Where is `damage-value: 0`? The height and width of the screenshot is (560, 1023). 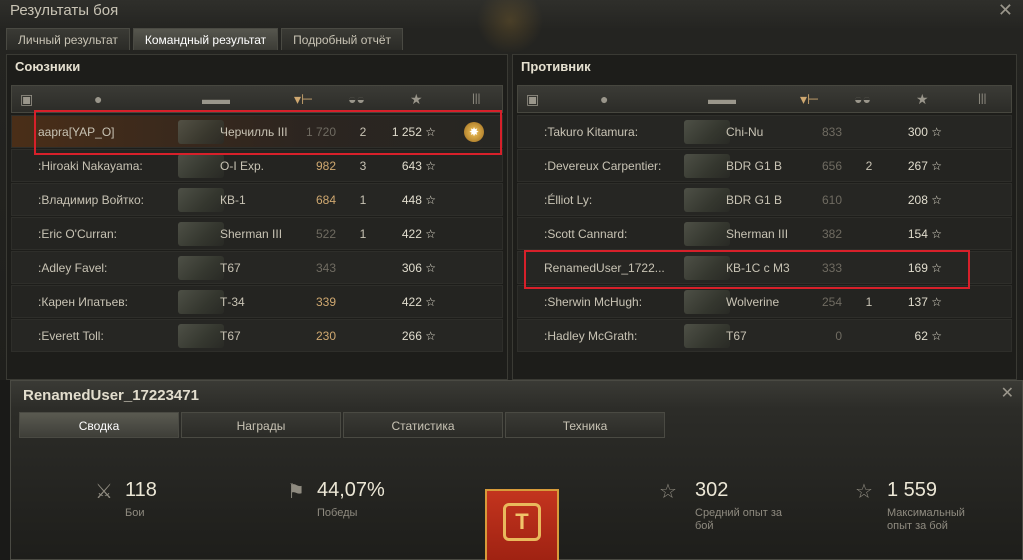
damage-value: 0 is located at coordinates (838, 336).